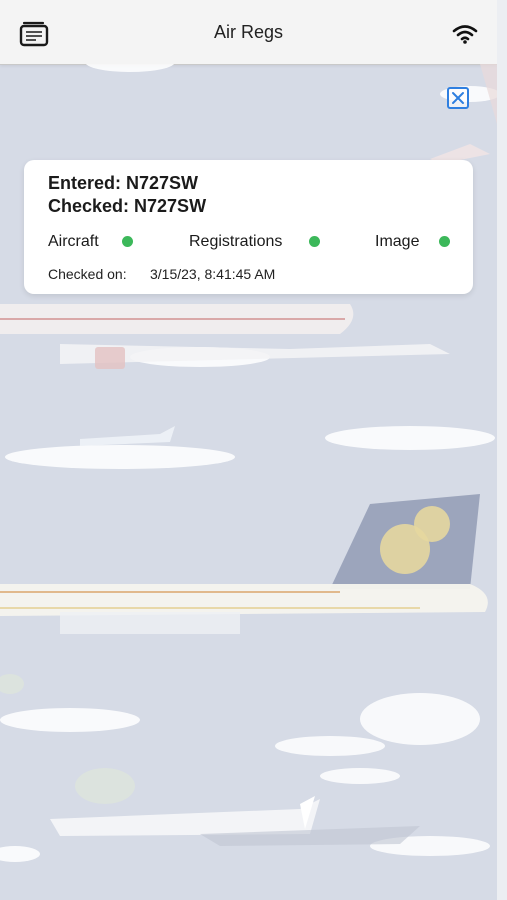 The image size is (507, 900). What do you see at coordinates (502, 450) in the screenshot?
I see `scroll-edge` at bounding box center [502, 450].